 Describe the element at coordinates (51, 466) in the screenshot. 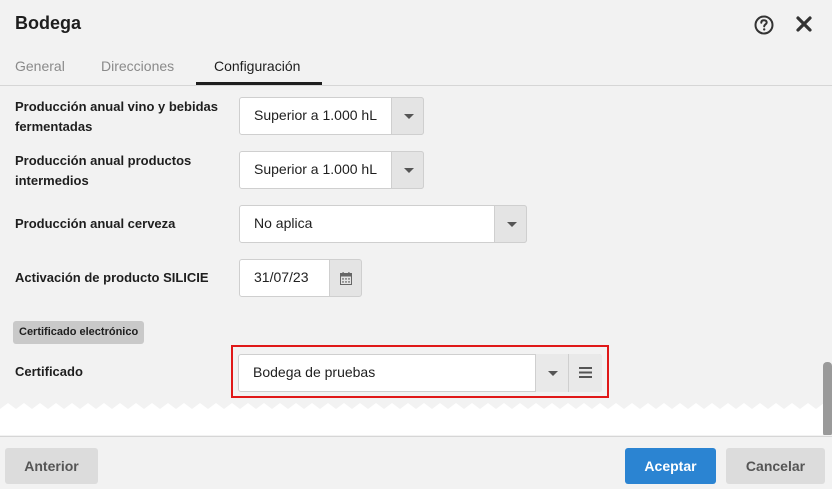

I see `previous-button: Anterior` at that location.